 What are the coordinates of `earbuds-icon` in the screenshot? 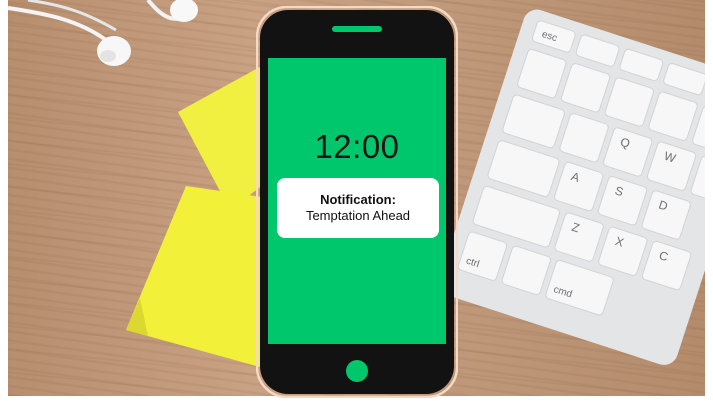 It's located at (103, 33).